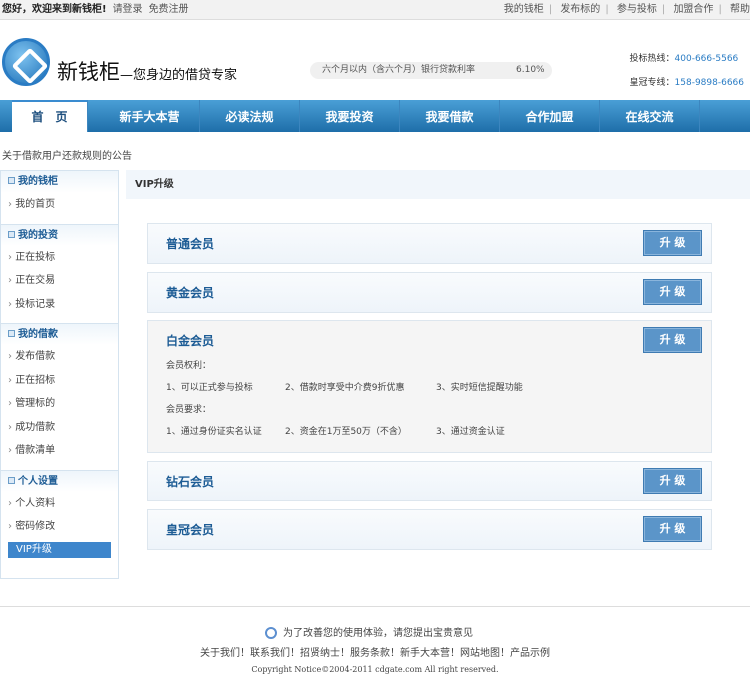 This screenshot has width=750, height=687. What do you see at coordinates (524, 9) in the screenshot?
I see `top-link-my-account: 我的钱柜` at bounding box center [524, 9].